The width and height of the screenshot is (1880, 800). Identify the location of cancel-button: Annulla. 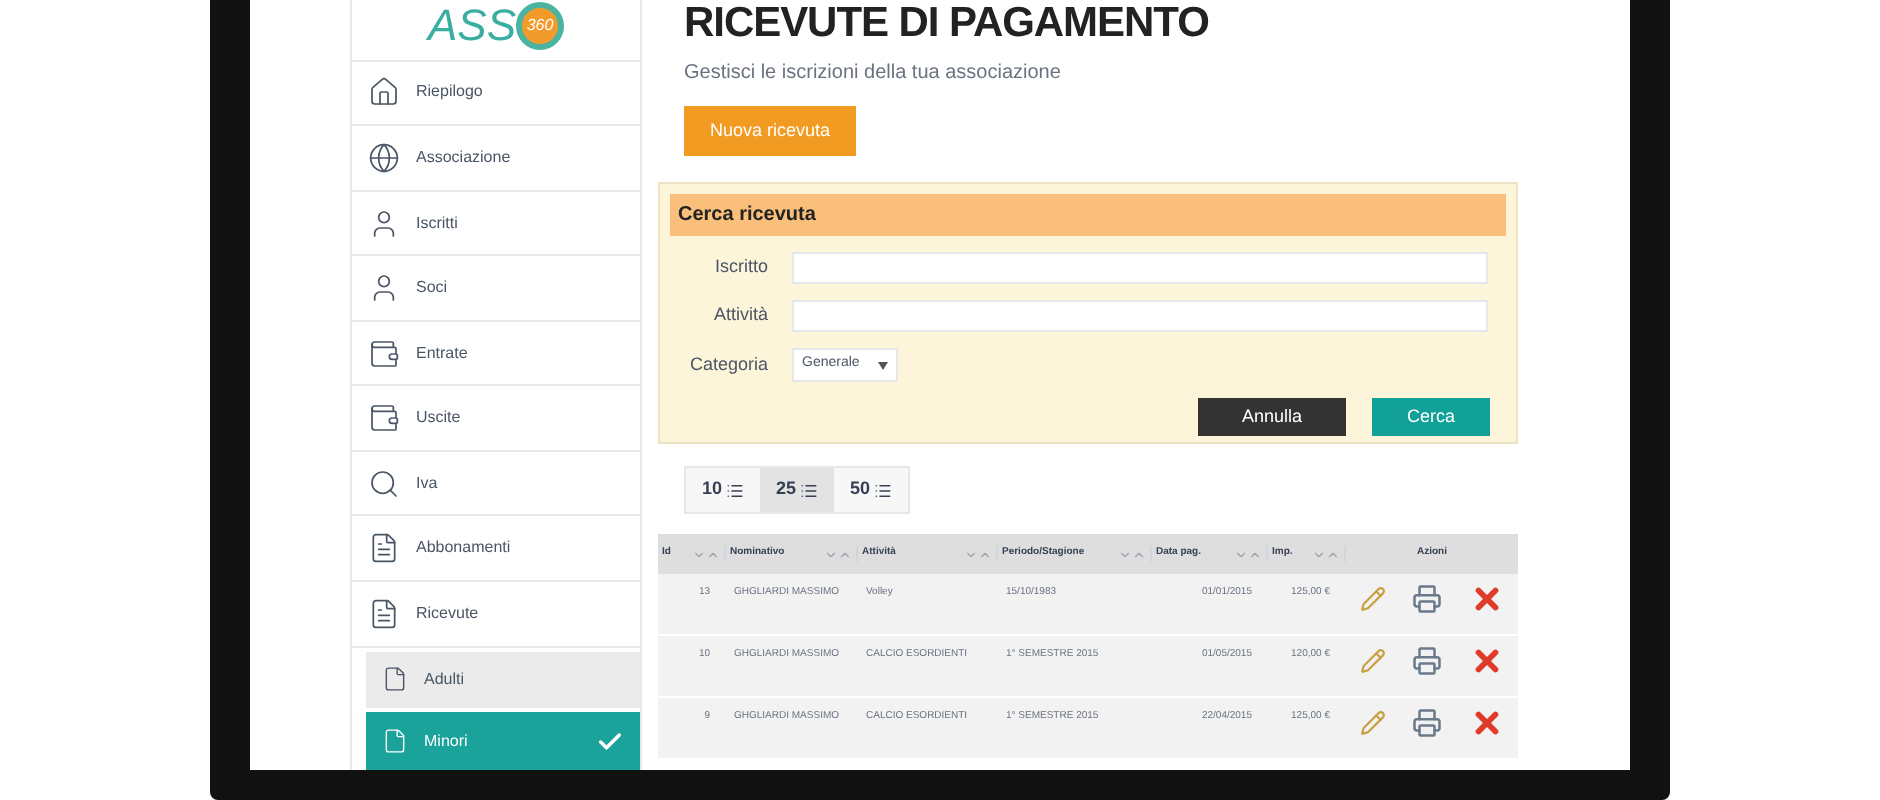
(1272, 417).